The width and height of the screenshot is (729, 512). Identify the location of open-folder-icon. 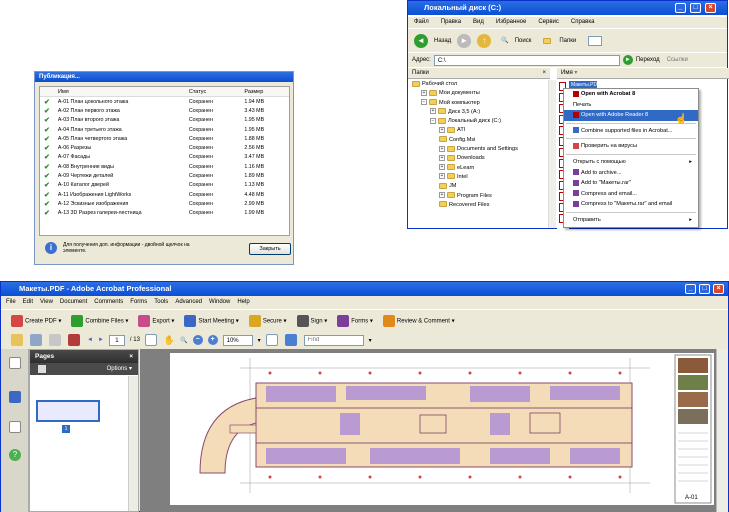
(17, 340).